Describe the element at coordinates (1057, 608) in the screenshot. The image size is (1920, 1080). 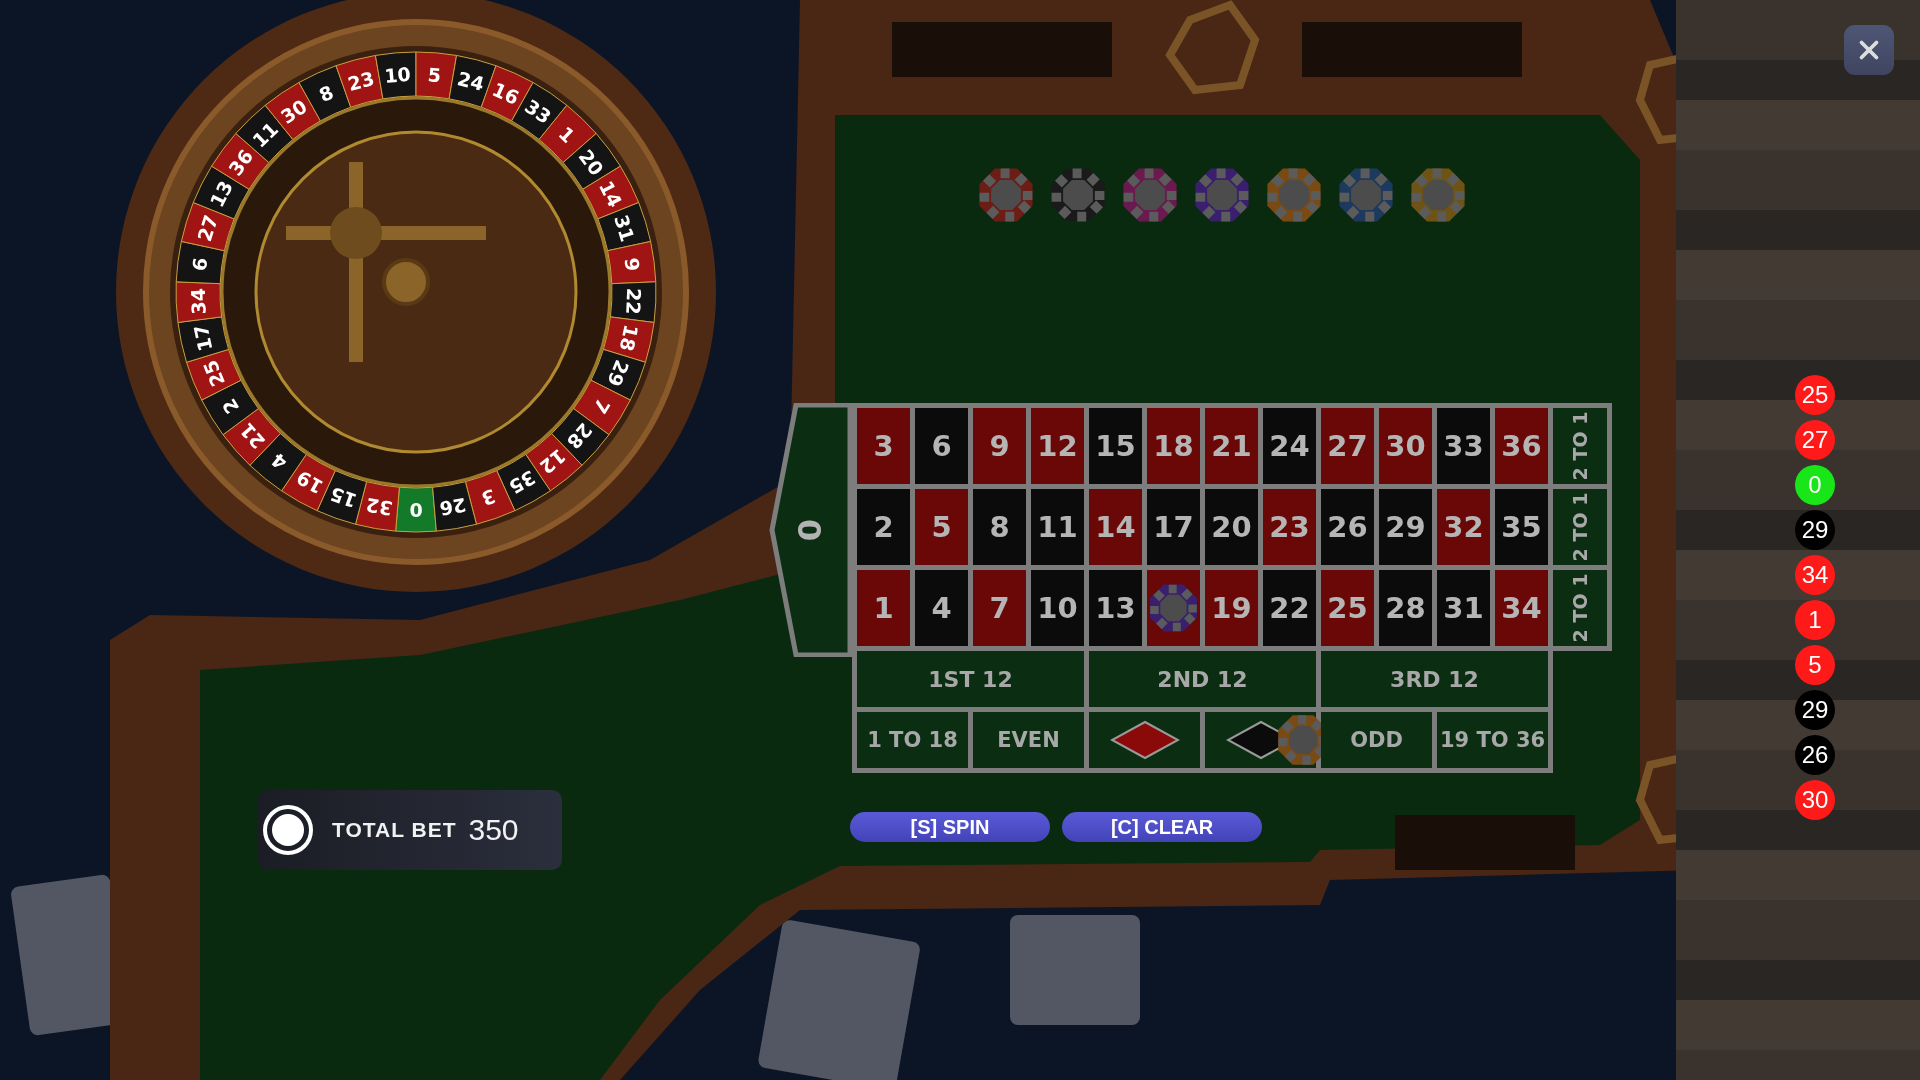
I see `number-cell: 10` at that location.